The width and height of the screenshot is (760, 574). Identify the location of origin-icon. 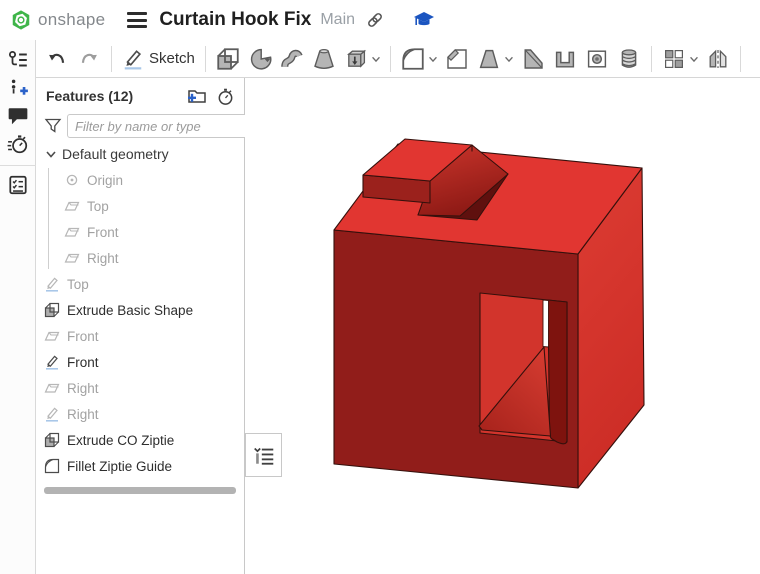
(72, 180).